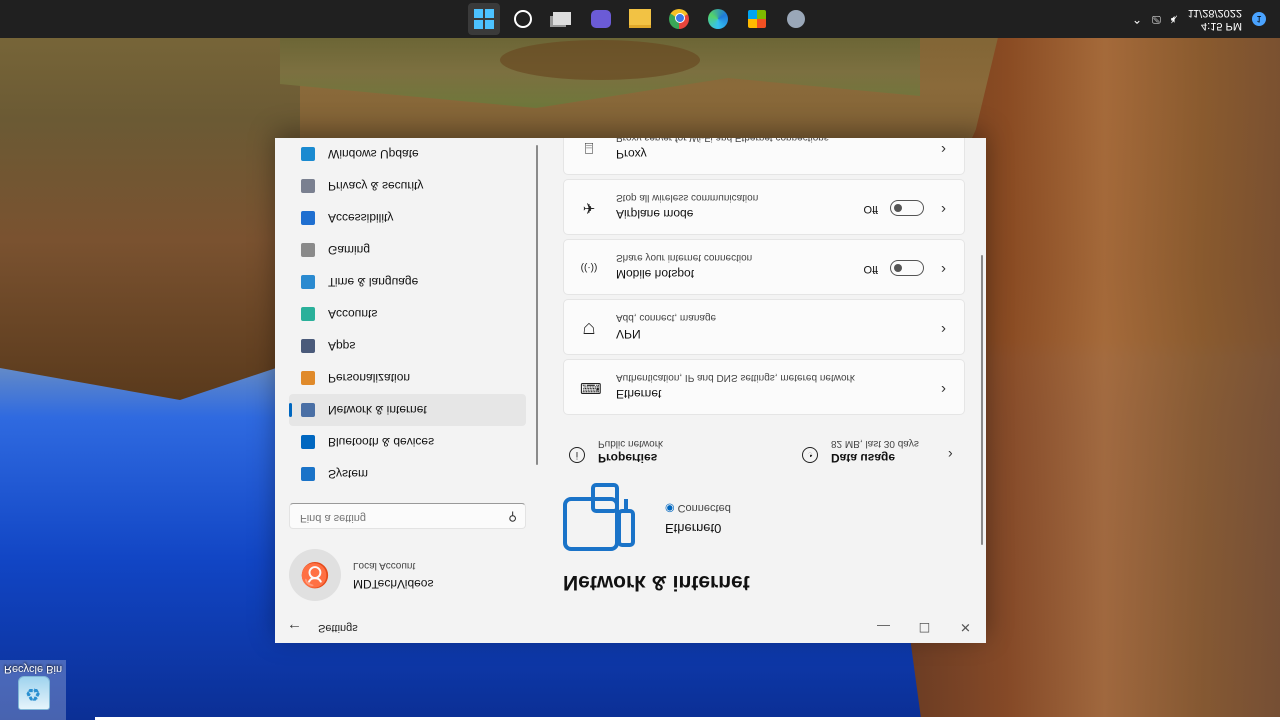 This screenshot has height=720, width=1280. I want to click on clock: 4:15 PM 11/28/2022, so click(1215, 19).